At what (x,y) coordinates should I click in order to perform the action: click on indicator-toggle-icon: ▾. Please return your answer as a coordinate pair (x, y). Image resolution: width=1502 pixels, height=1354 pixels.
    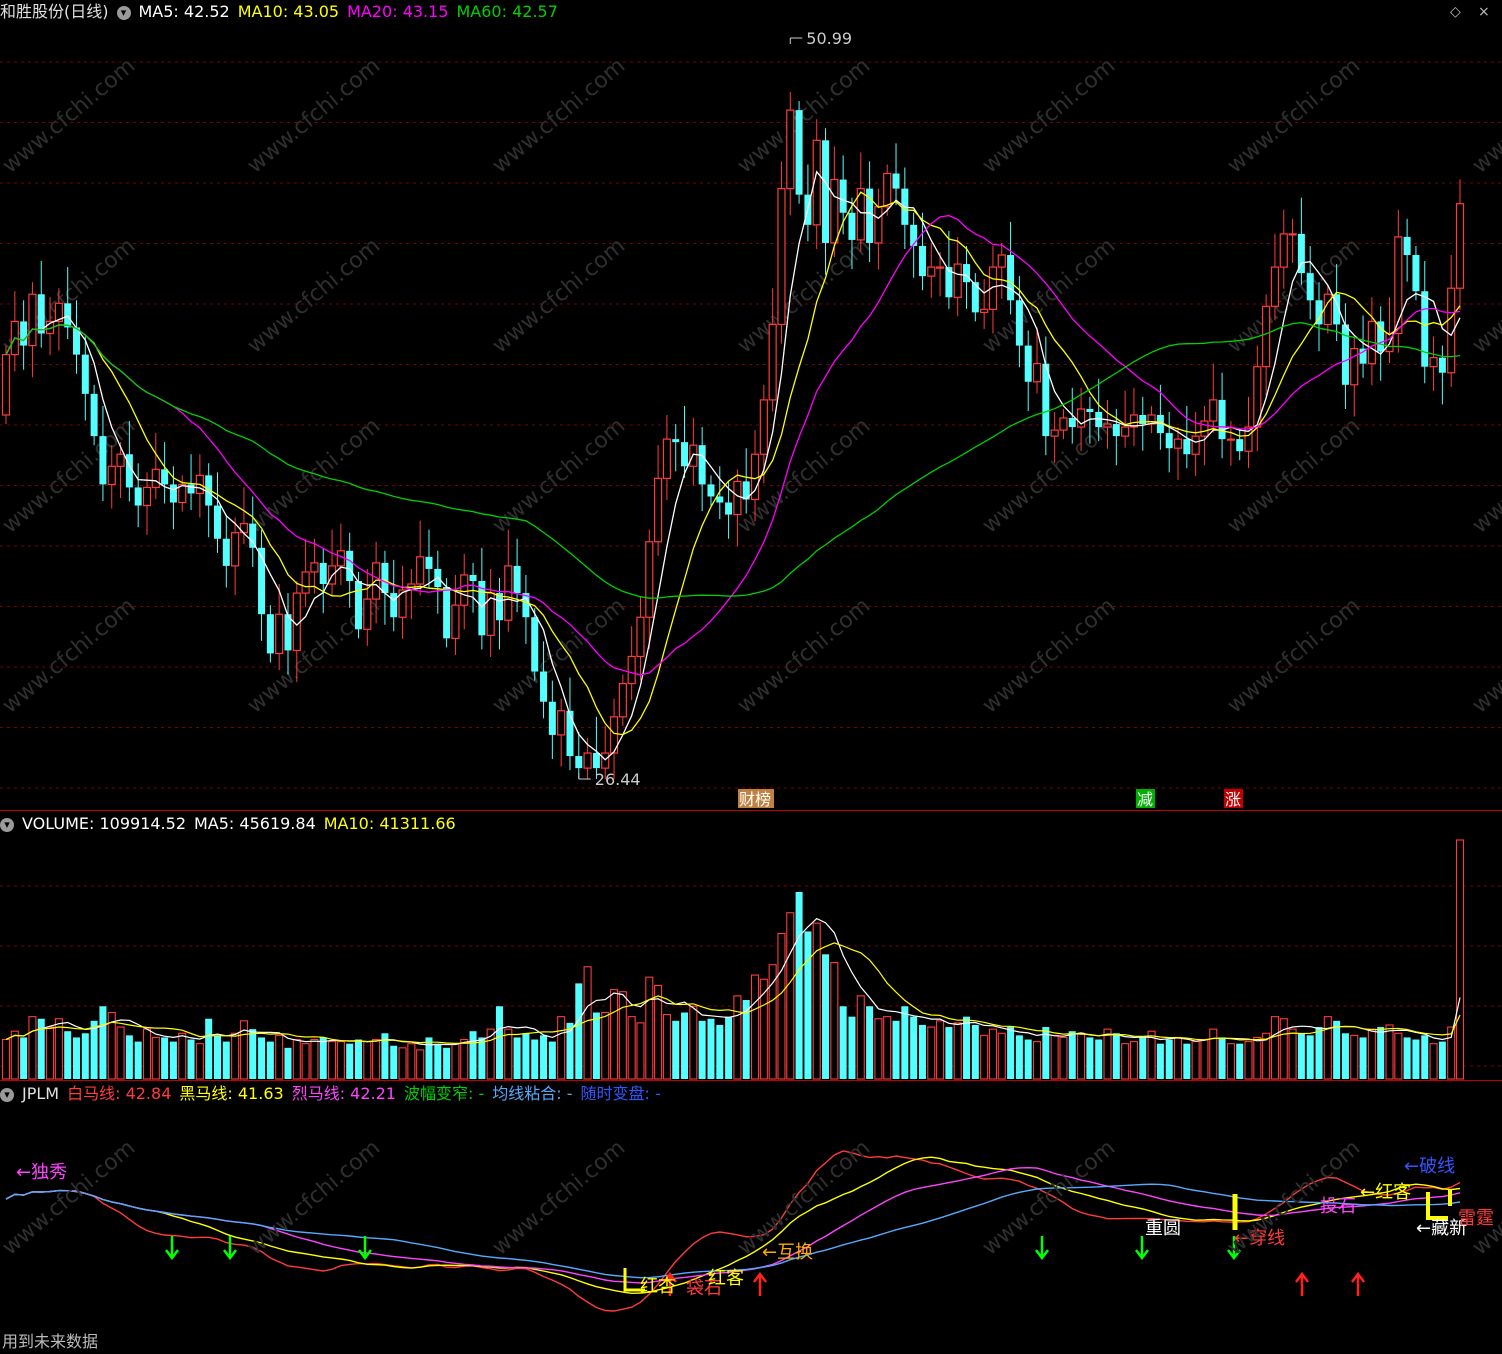
    Looking at the image, I should click on (7, 1094).